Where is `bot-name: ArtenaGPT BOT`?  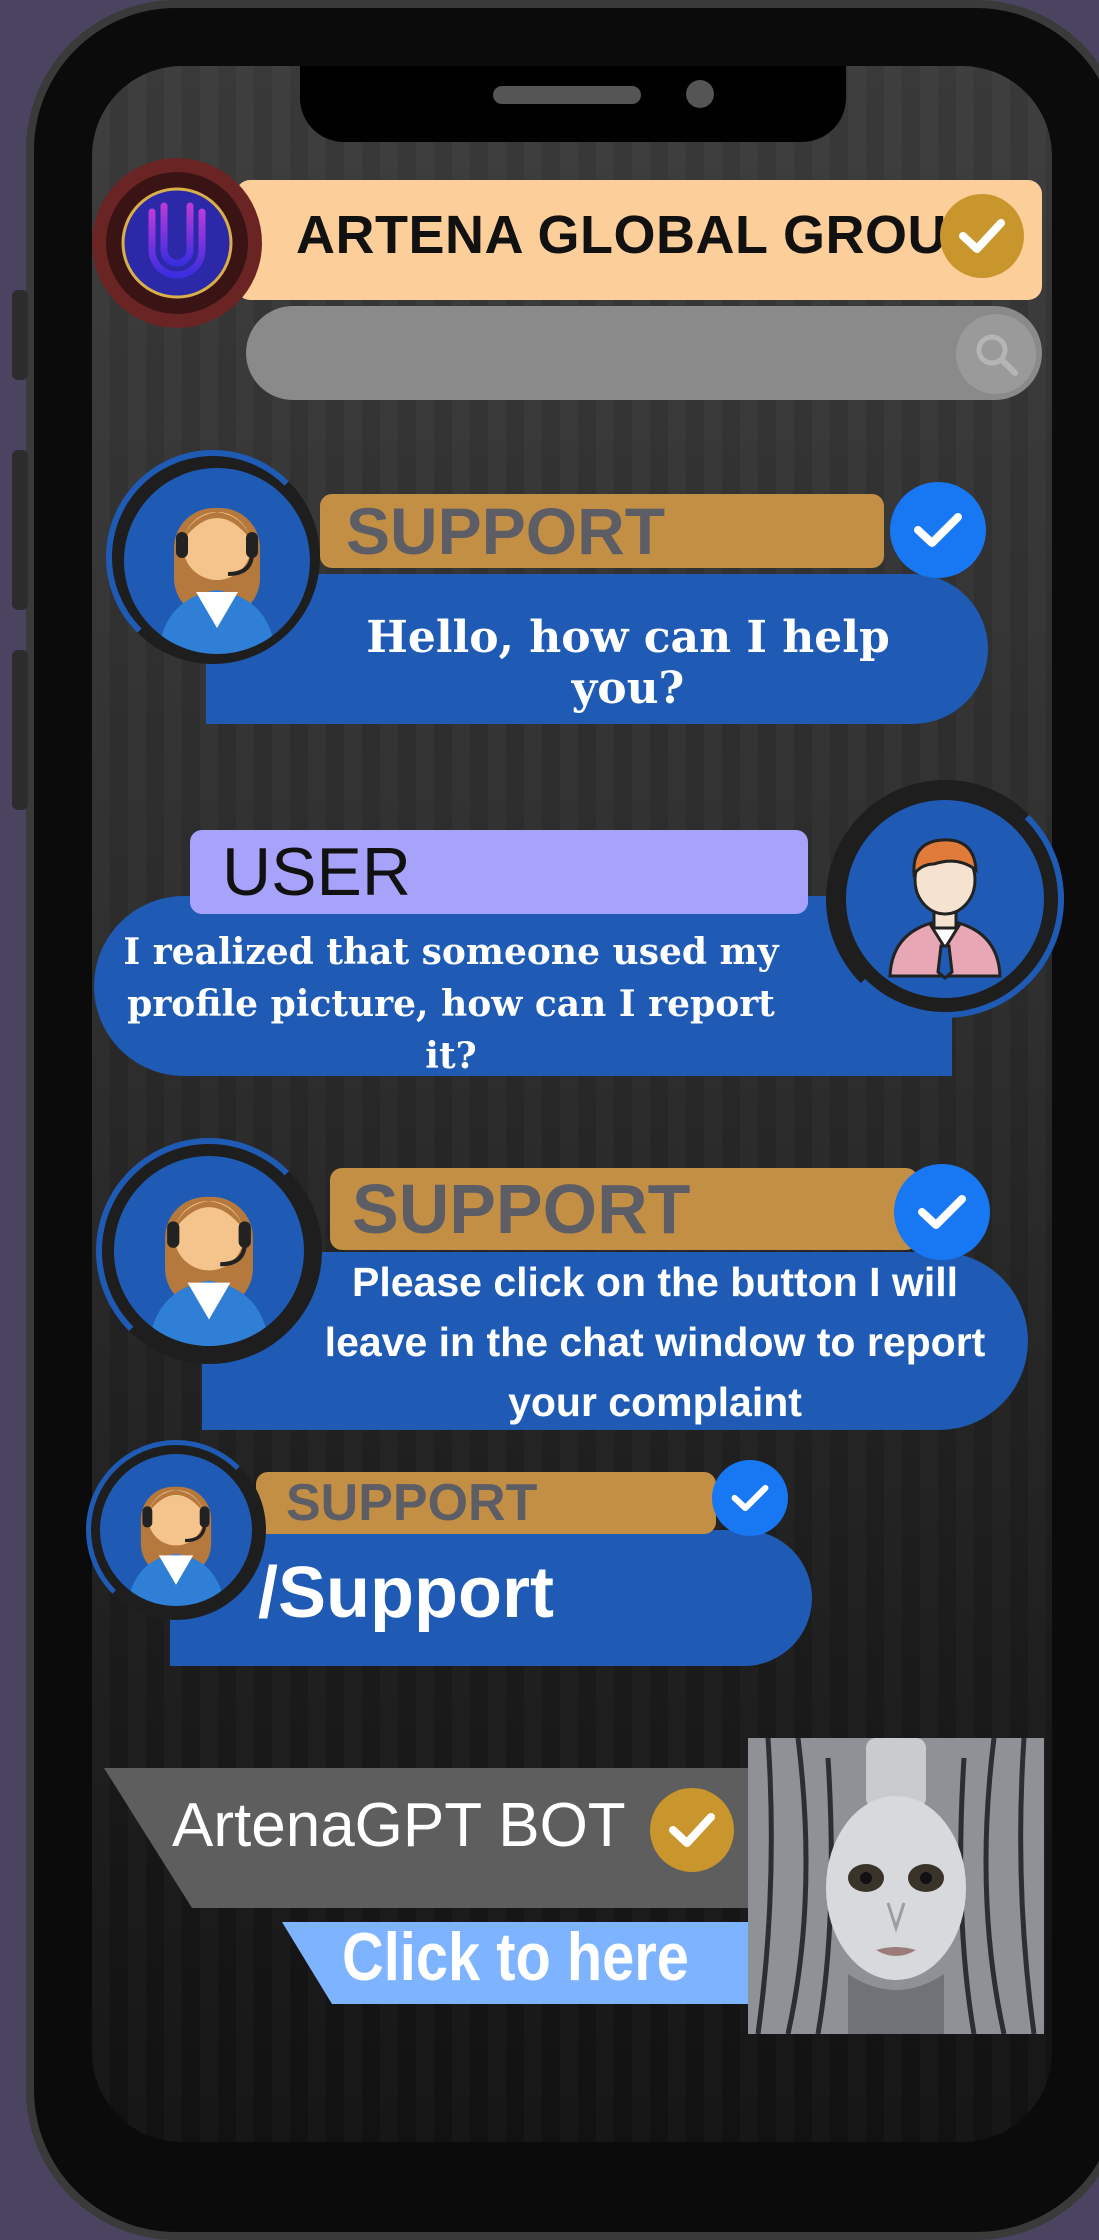
bot-name: ArtenaGPT BOT is located at coordinates (399, 1825).